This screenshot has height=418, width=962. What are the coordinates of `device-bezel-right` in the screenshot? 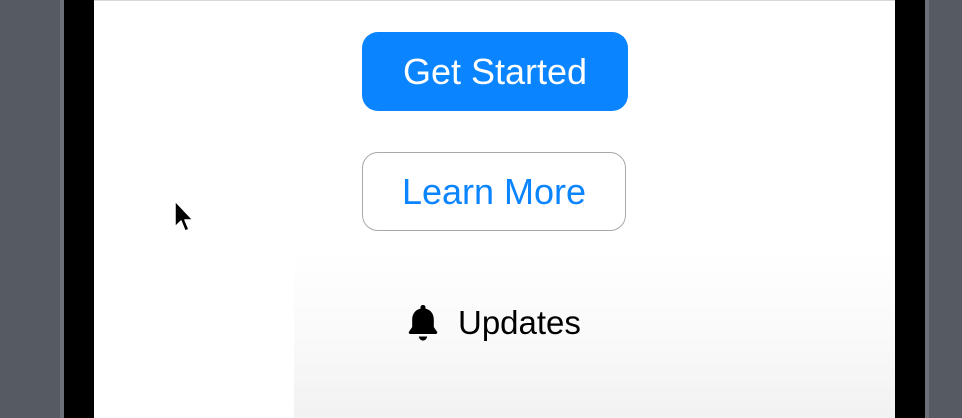 It's located at (927, 209).